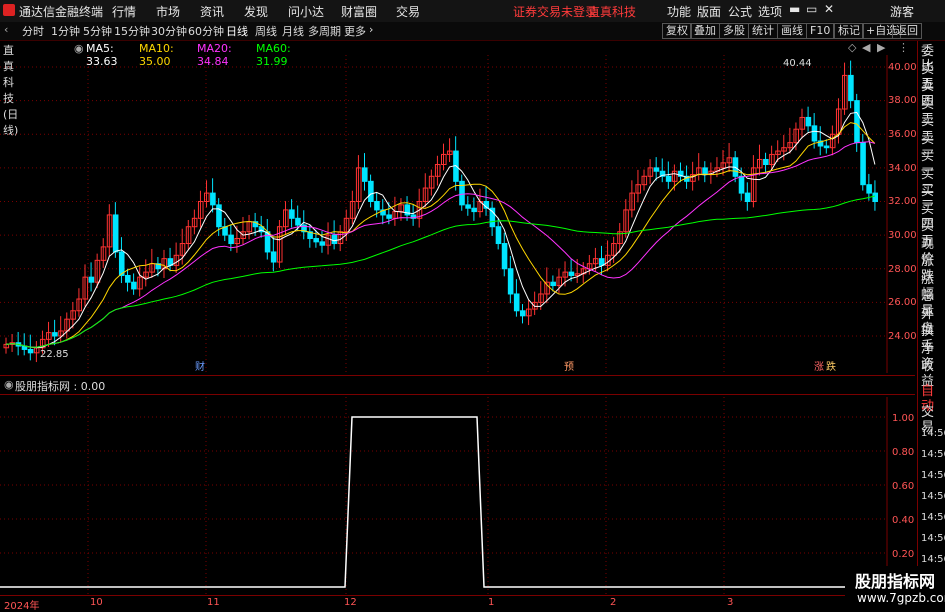  Describe the element at coordinates (902, 201) in the screenshot. I see `price-tick: 32.00` at that location.